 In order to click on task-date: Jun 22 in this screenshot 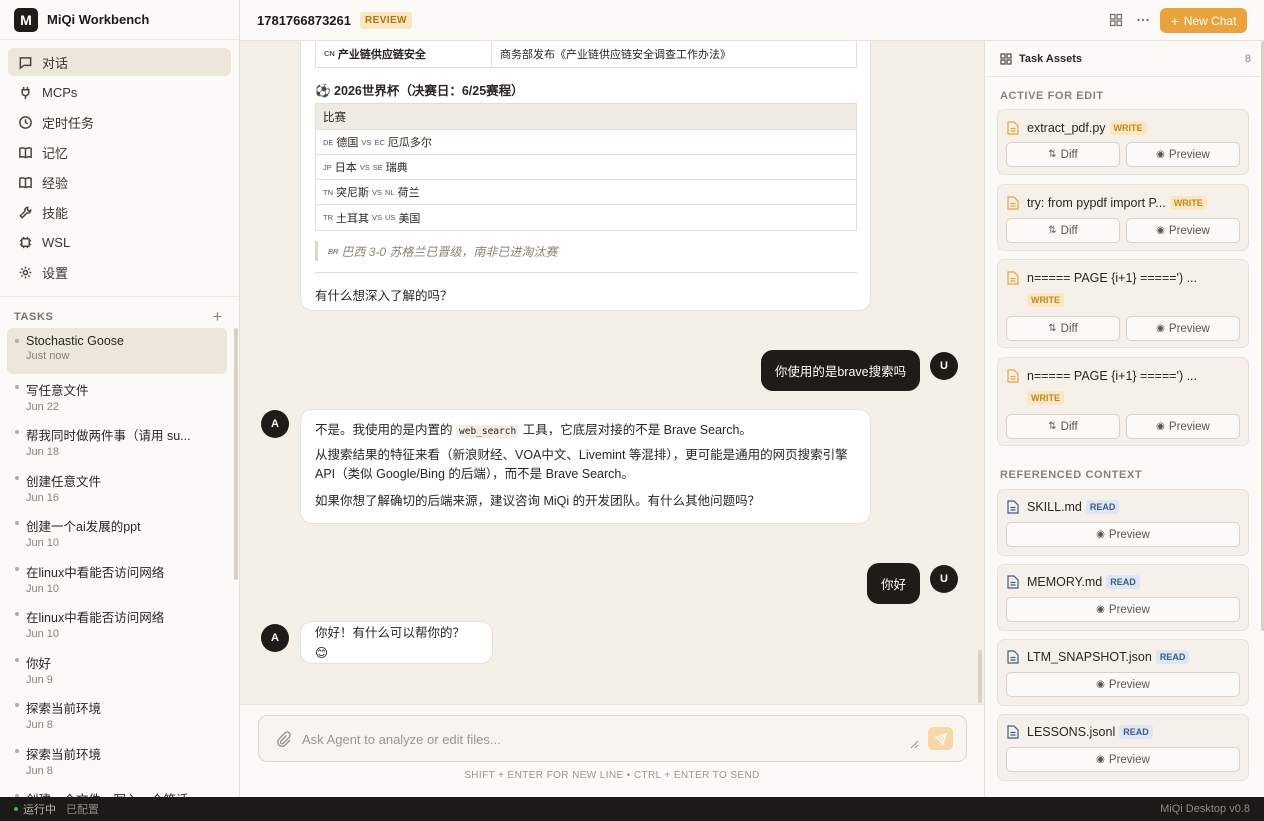, I will do `click(43, 406)`.